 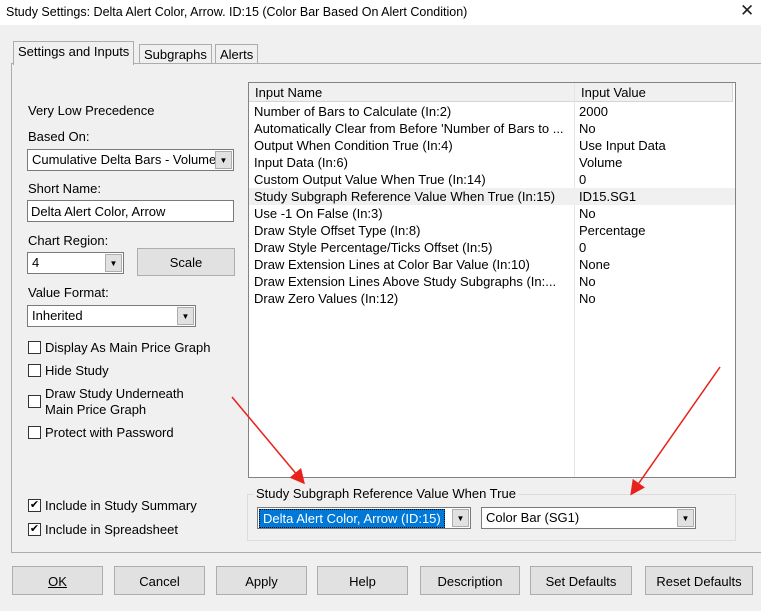 I want to click on draw-underneath-checkbox, so click(x=34, y=401).